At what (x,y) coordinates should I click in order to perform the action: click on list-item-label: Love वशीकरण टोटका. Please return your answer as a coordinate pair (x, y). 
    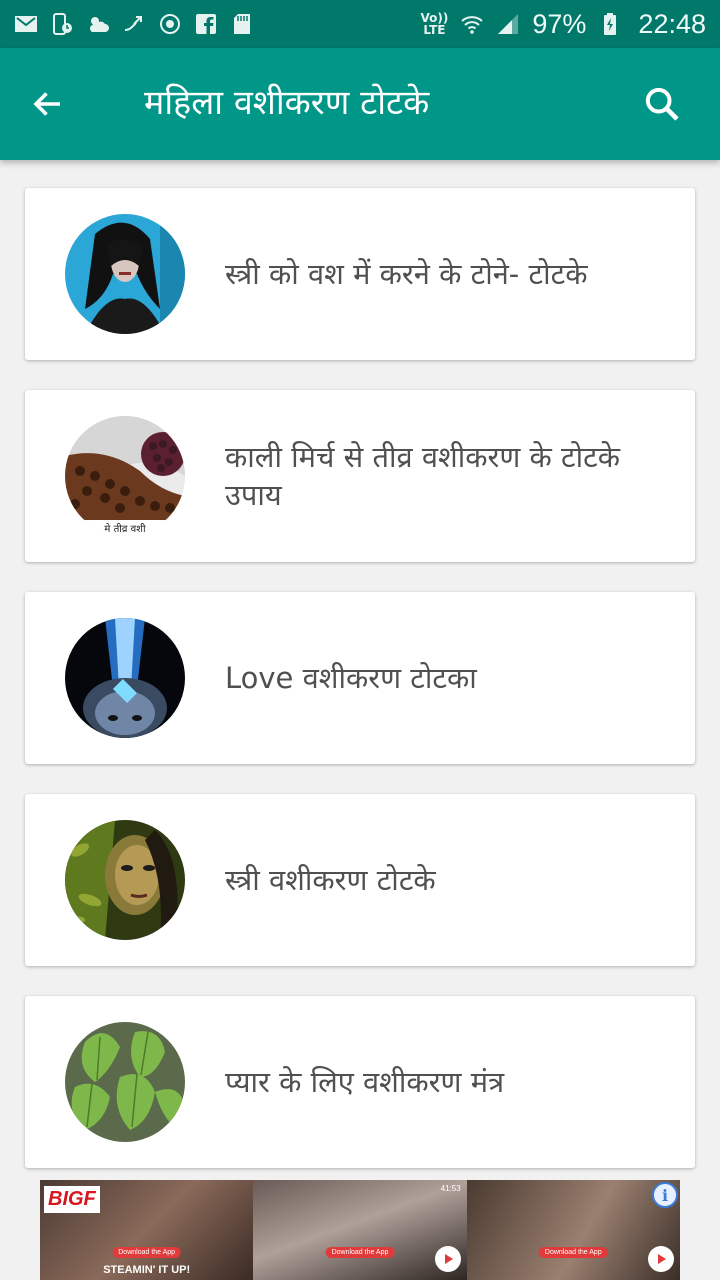
    Looking at the image, I should click on (351, 678).